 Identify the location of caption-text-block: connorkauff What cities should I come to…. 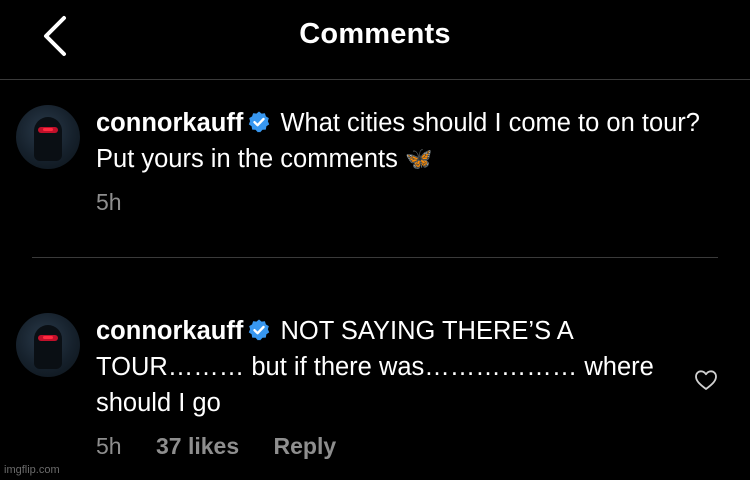
(402, 141).